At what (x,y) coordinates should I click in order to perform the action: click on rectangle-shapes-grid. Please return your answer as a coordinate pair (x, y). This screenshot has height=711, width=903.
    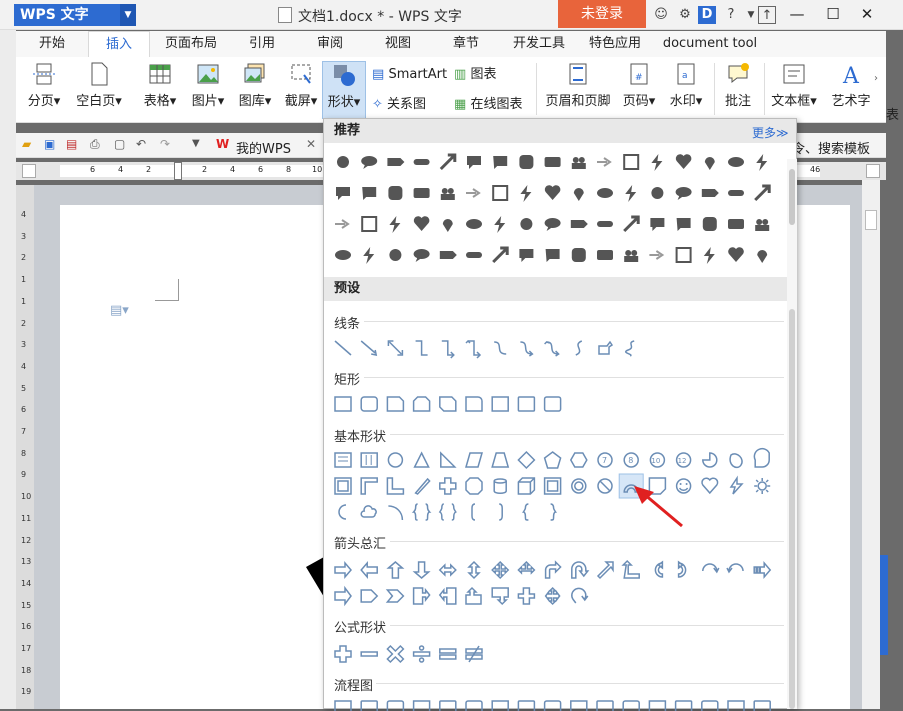
    Looking at the image, I should click on (555, 404).